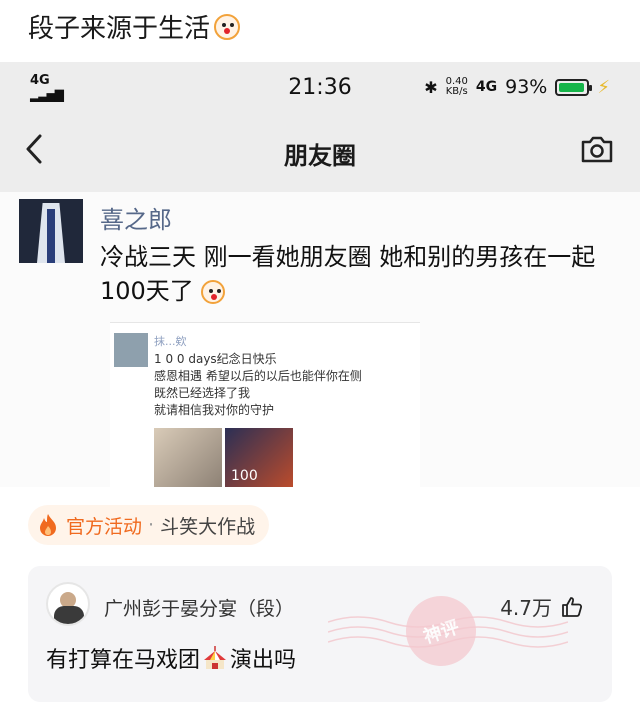 The image size is (640, 720). I want to click on circus-tent-icon, so click(215, 657).